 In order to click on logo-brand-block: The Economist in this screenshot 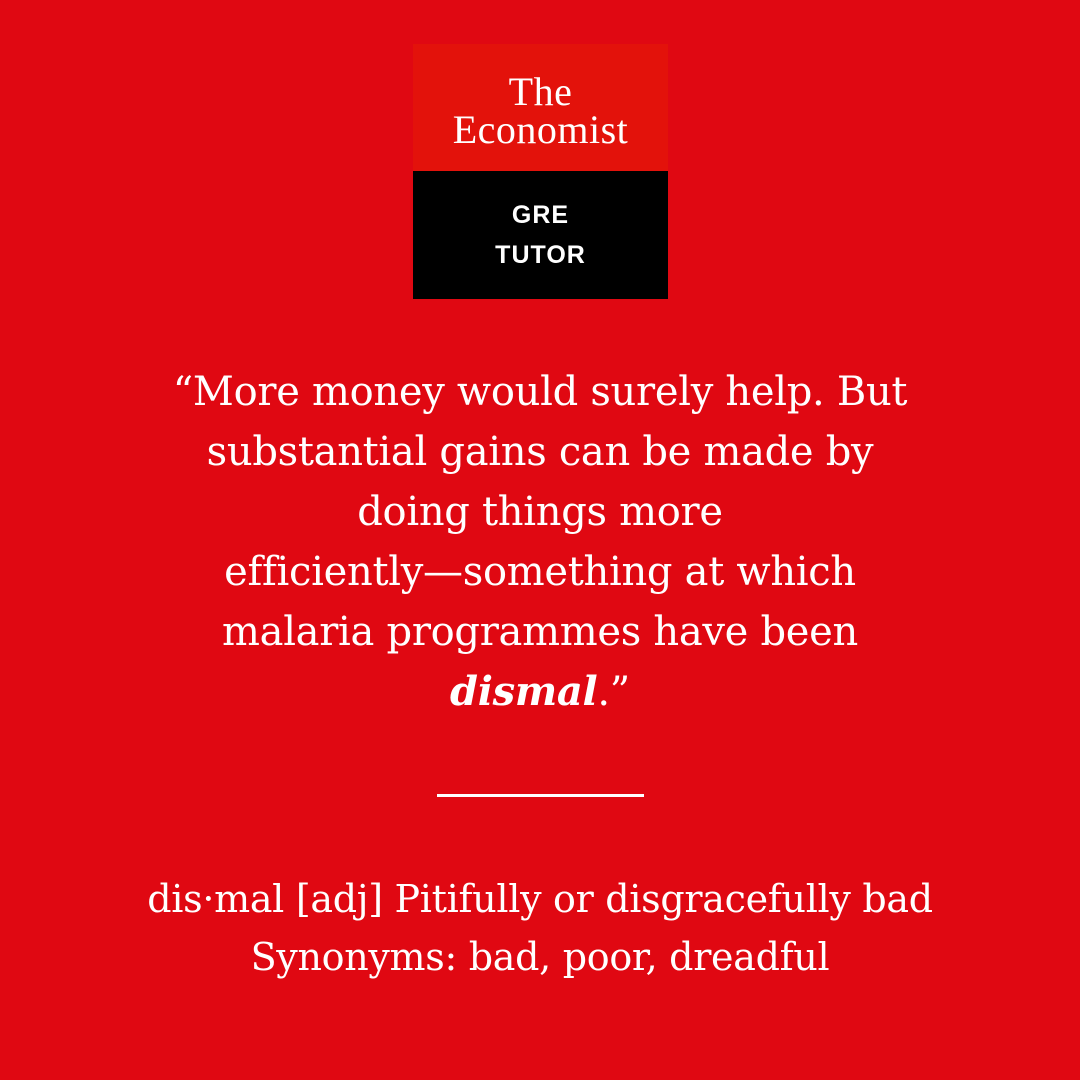, I will do `click(540, 107)`.